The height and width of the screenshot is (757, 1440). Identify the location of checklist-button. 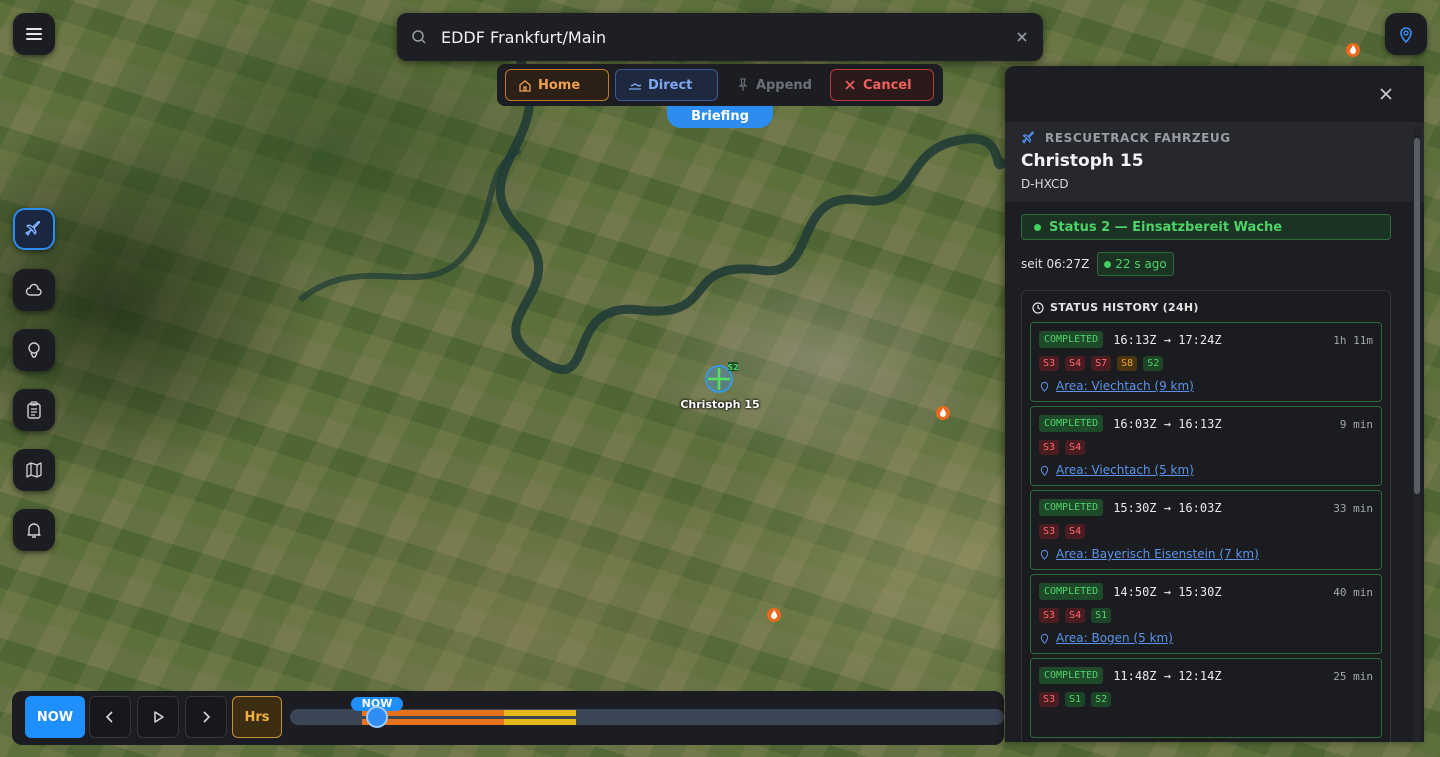
(34, 410).